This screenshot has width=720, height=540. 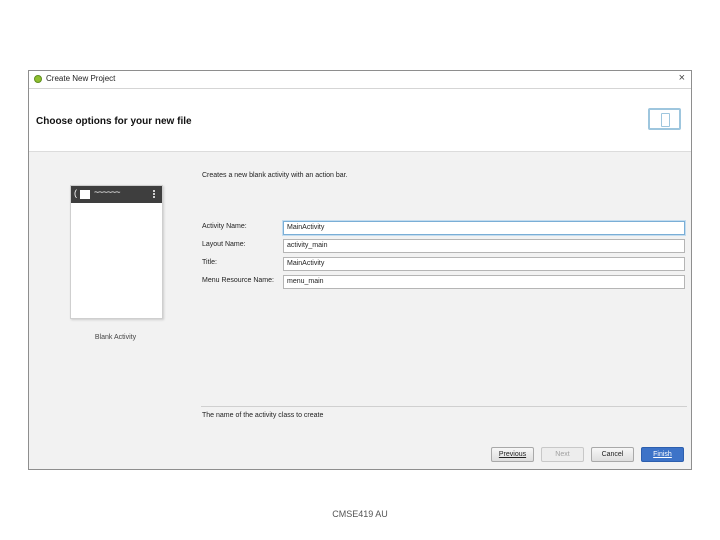 I want to click on preview-title-placeholder: ~~~~~~, so click(x=107, y=192).